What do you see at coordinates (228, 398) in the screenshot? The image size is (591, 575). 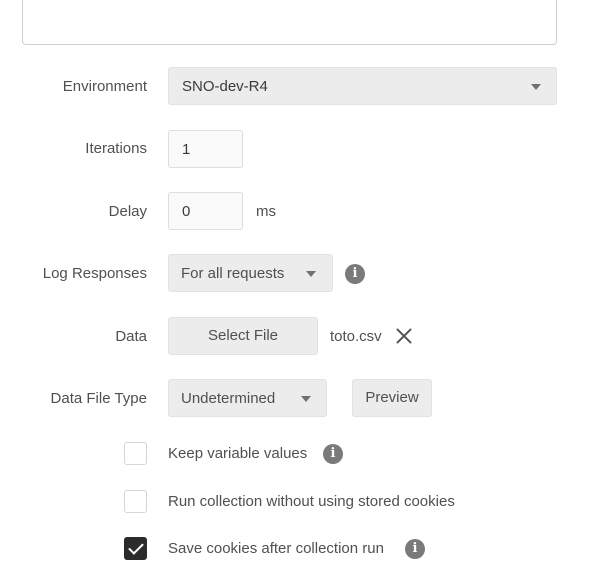 I see `data-file-type-value: Undetermined` at bounding box center [228, 398].